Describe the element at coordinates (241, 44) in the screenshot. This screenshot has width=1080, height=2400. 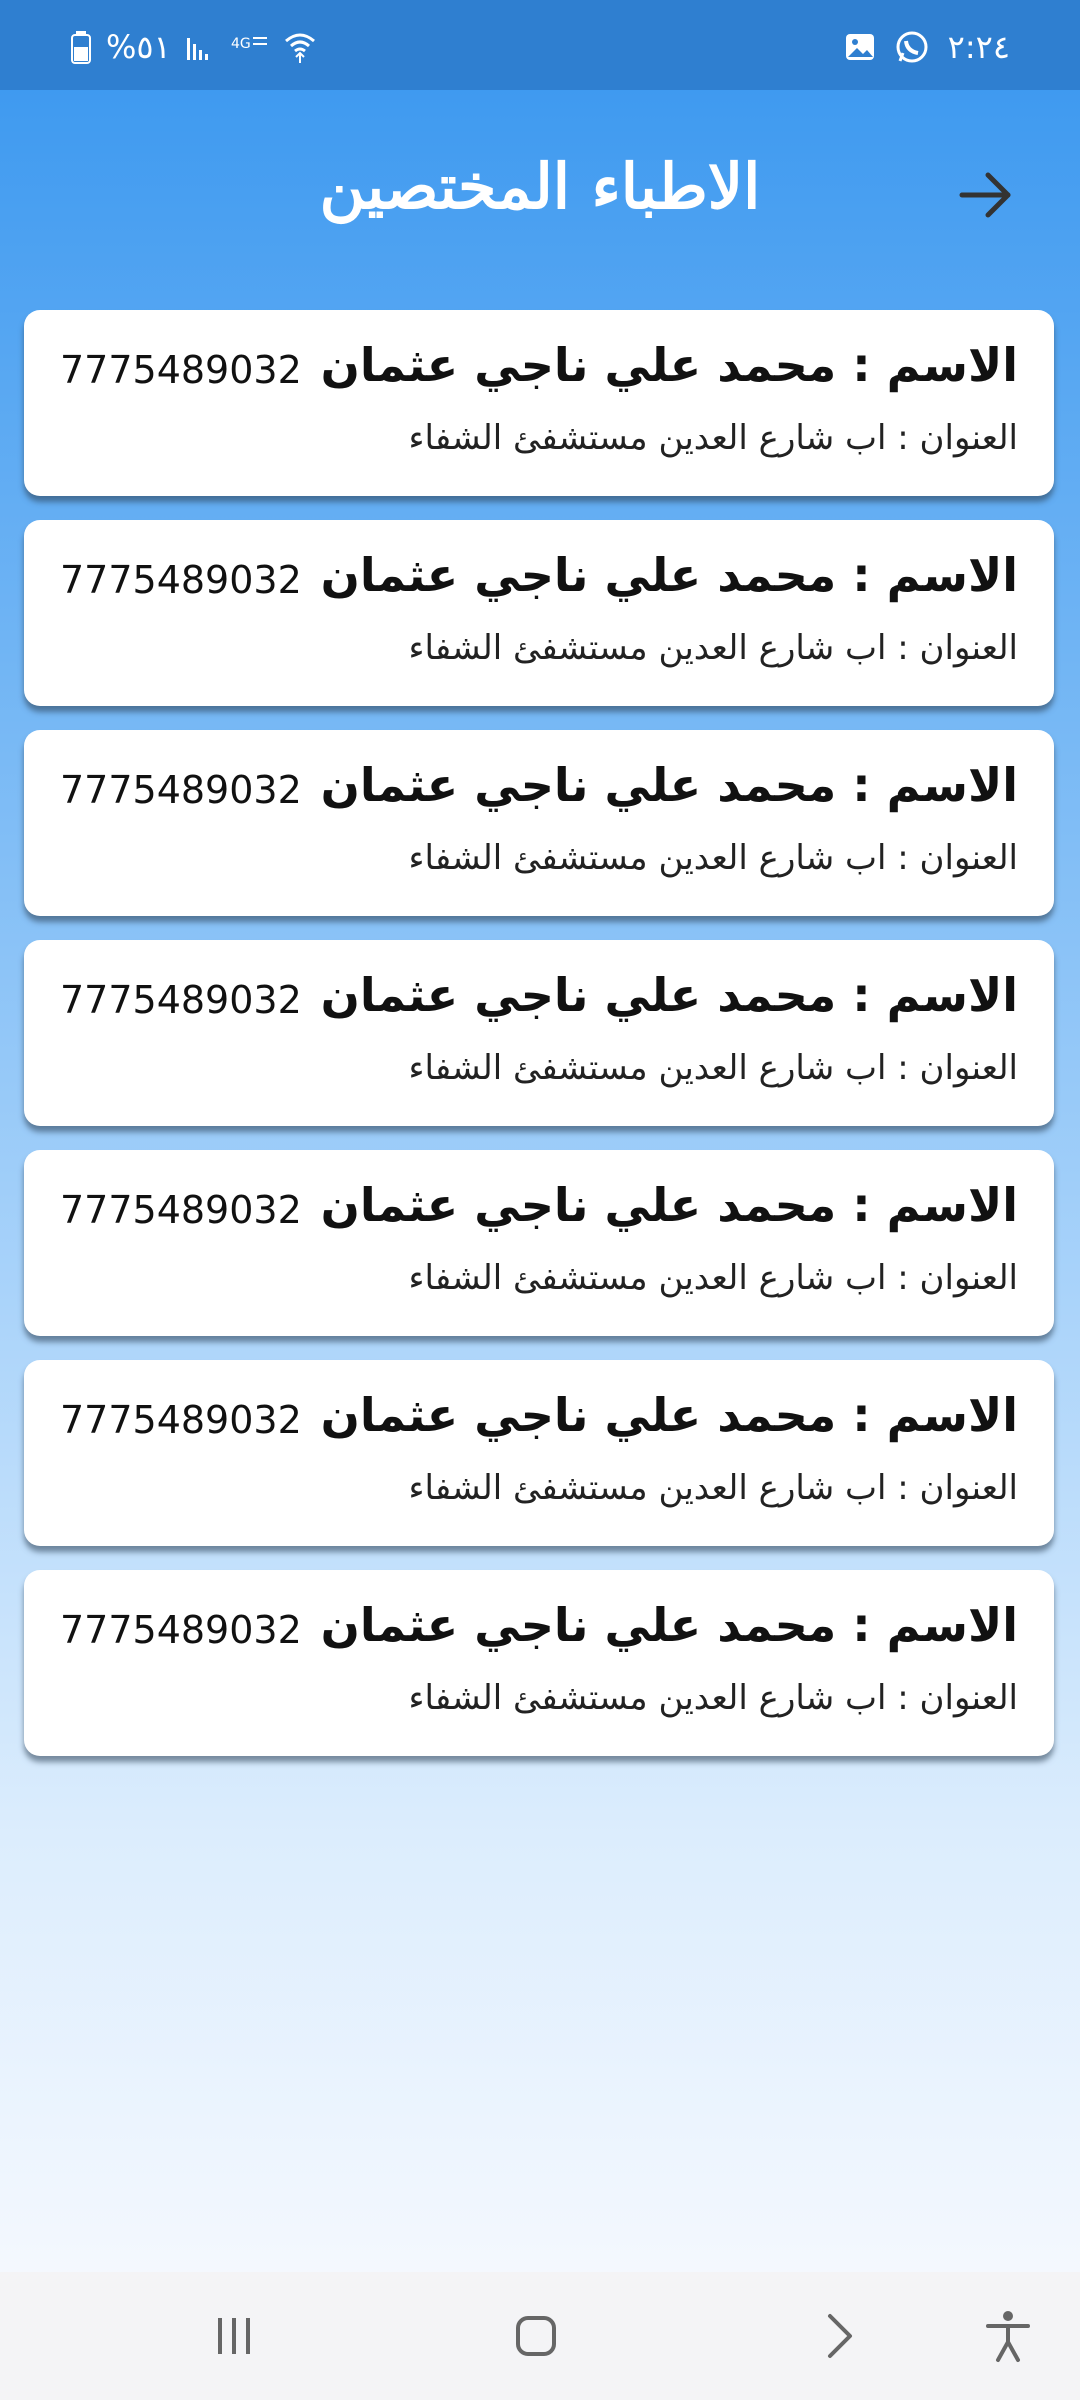
I see `svg-text: 4G` at that location.